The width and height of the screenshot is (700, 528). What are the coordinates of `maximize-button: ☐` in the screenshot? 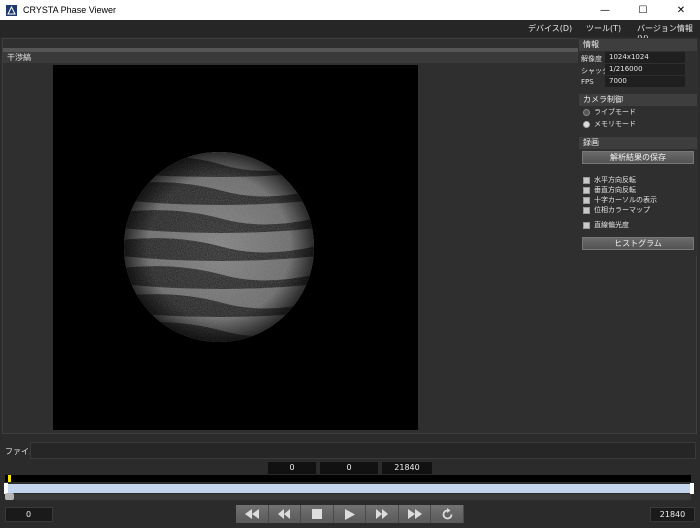 It's located at (643, 10).